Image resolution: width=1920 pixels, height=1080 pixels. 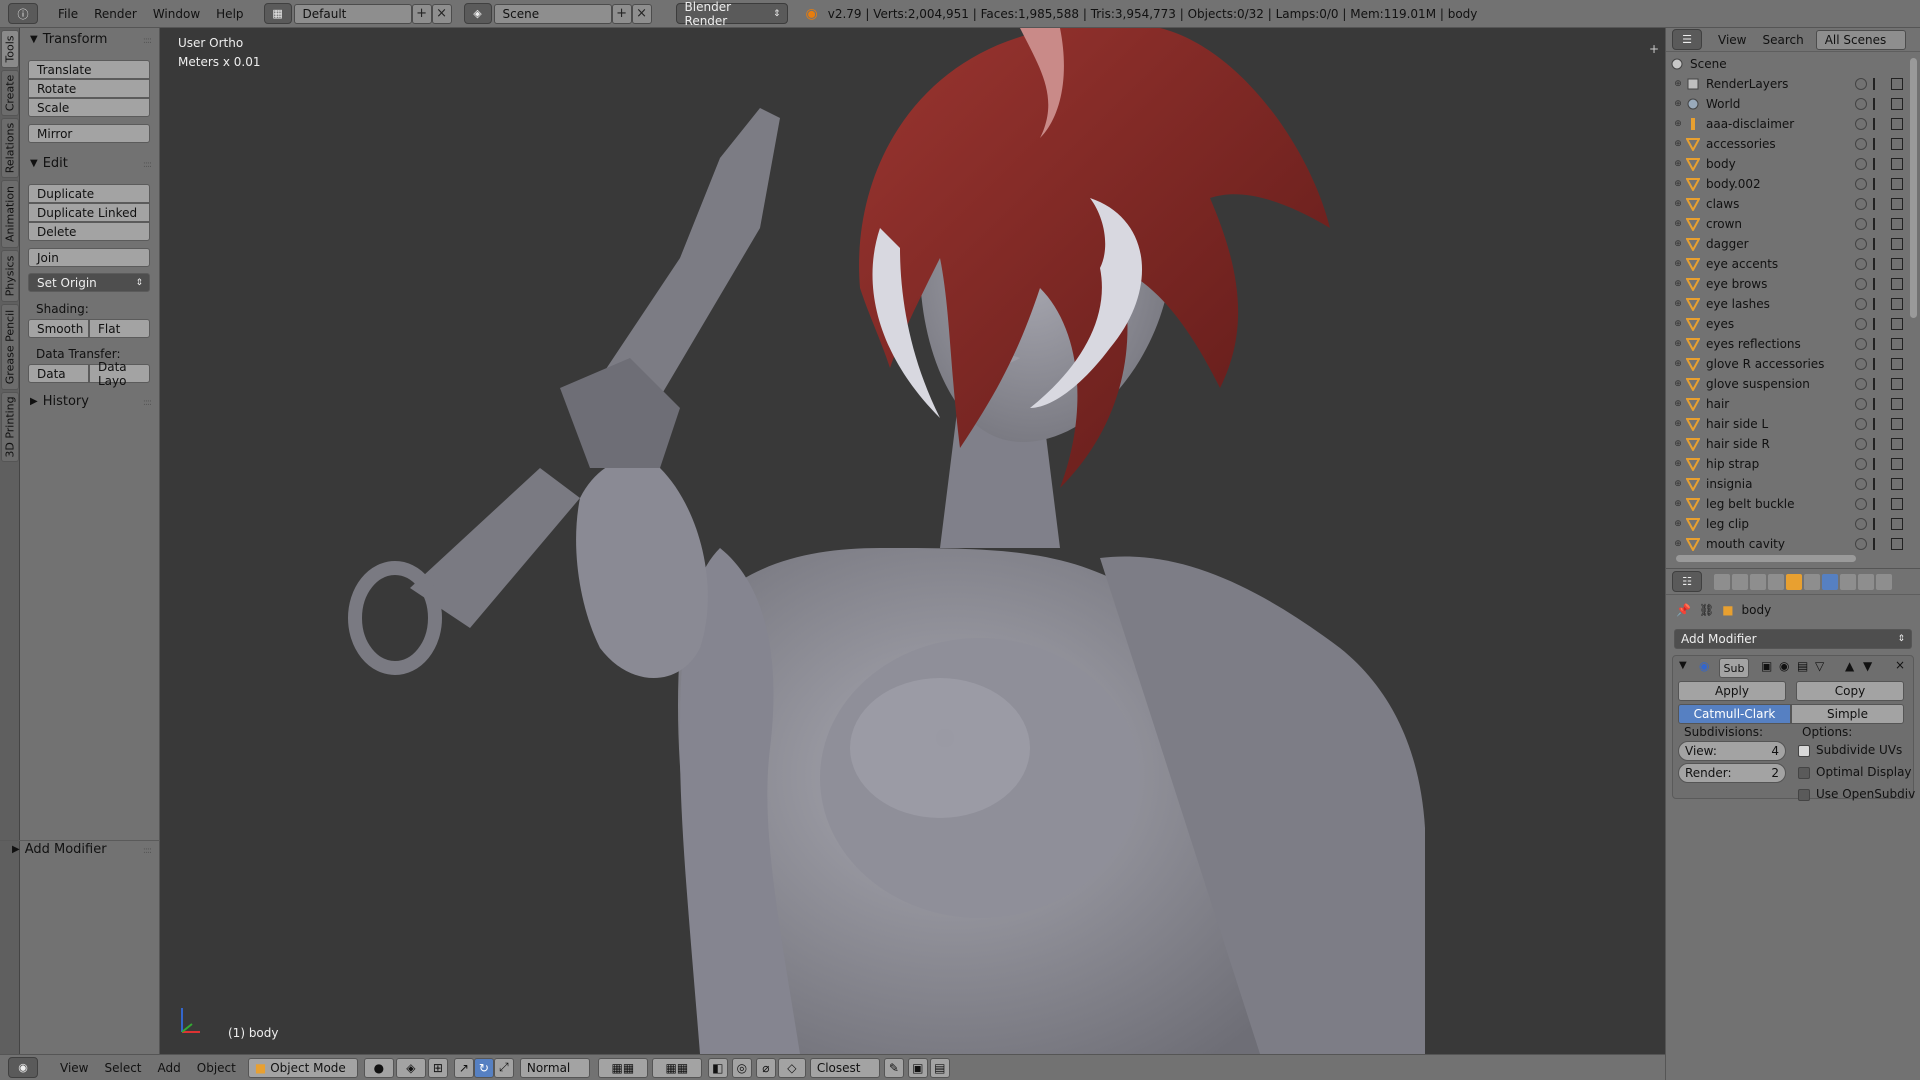 I want to click on data-tab-icon, so click(x=1848, y=581).